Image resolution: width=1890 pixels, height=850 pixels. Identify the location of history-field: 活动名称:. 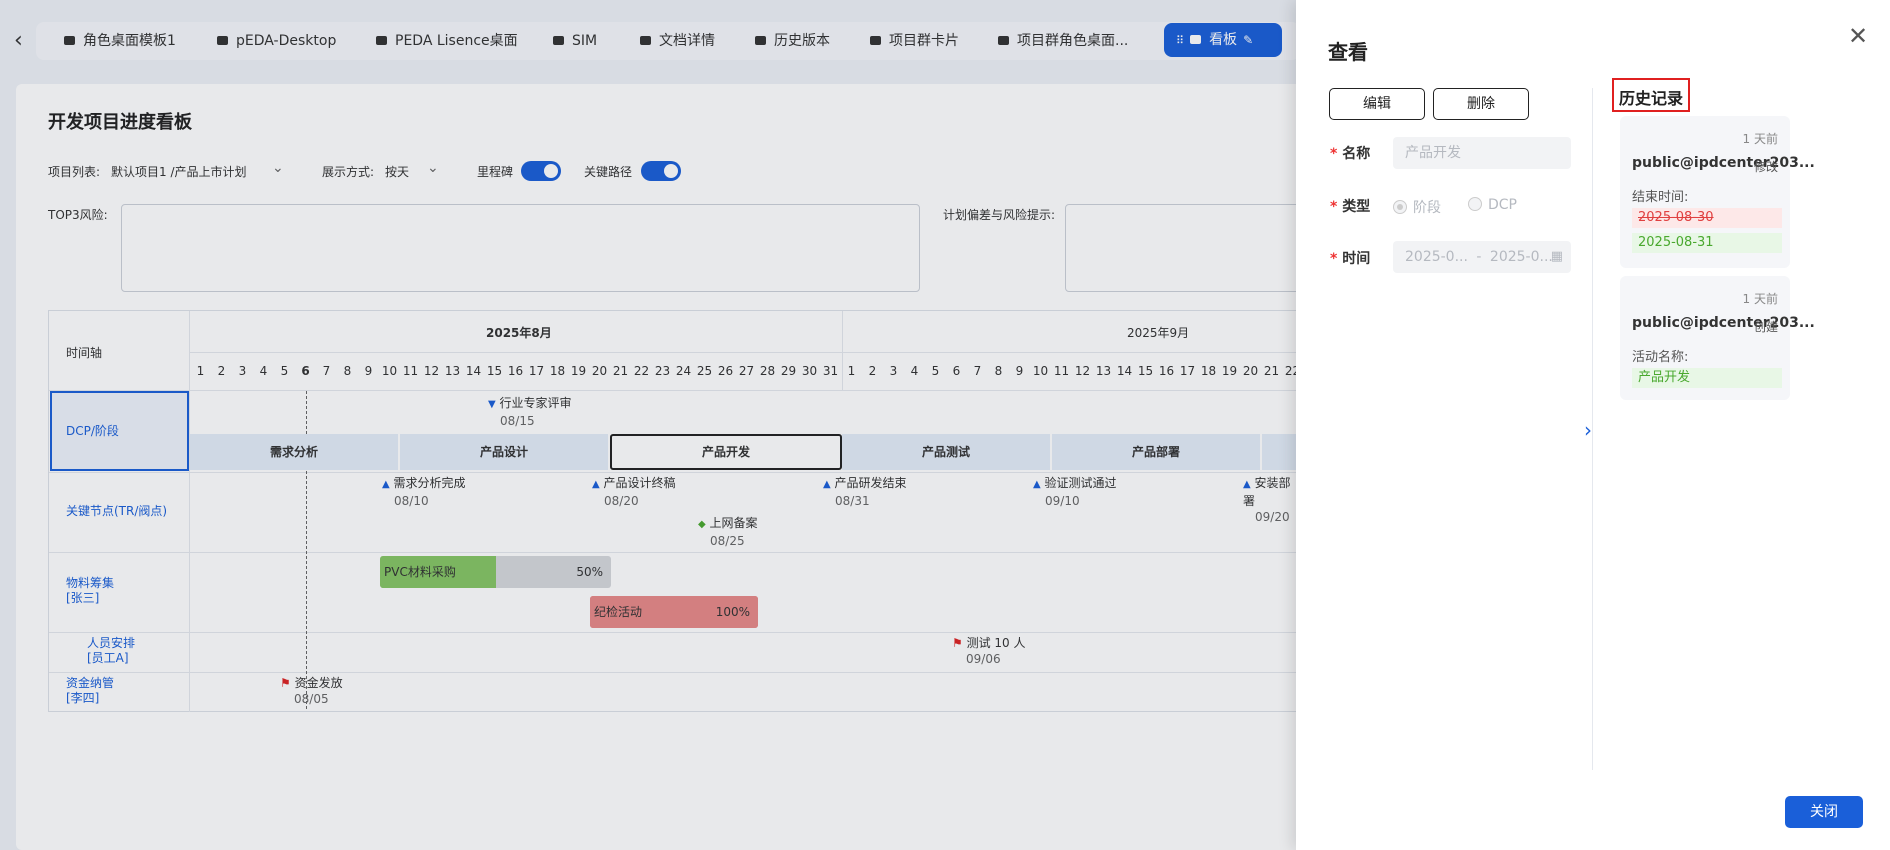
(1660, 357).